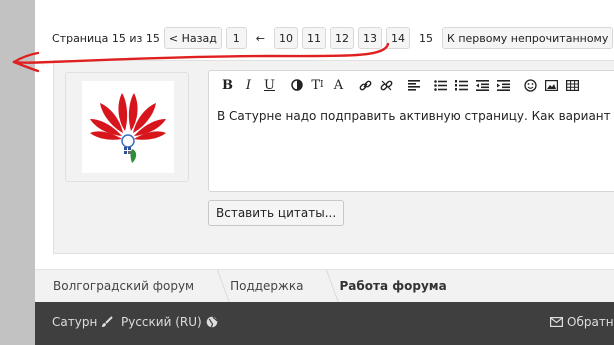  Describe the element at coordinates (212, 322) in the screenshot. I see `globe-icon` at that location.